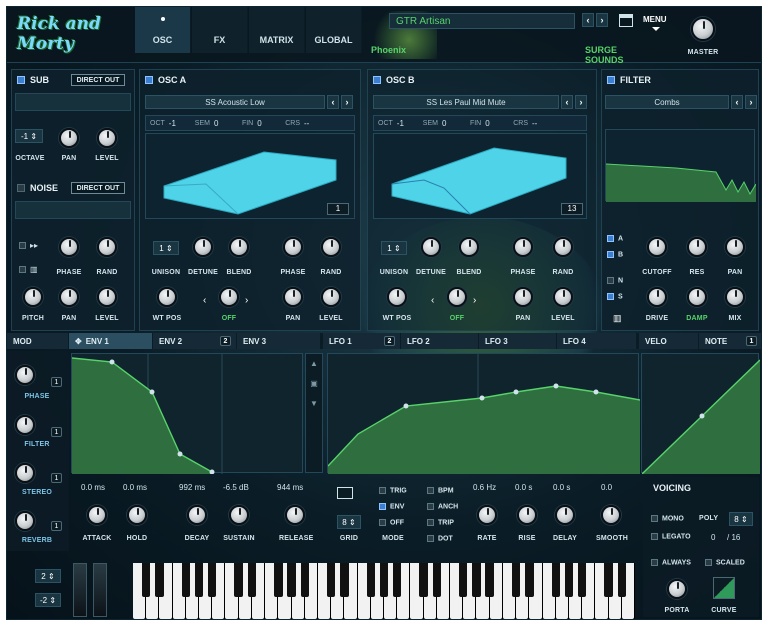  What do you see at coordinates (314, 413) in the screenshot?
I see `env-scroll-strip: ▲ ▣ ▼` at bounding box center [314, 413].